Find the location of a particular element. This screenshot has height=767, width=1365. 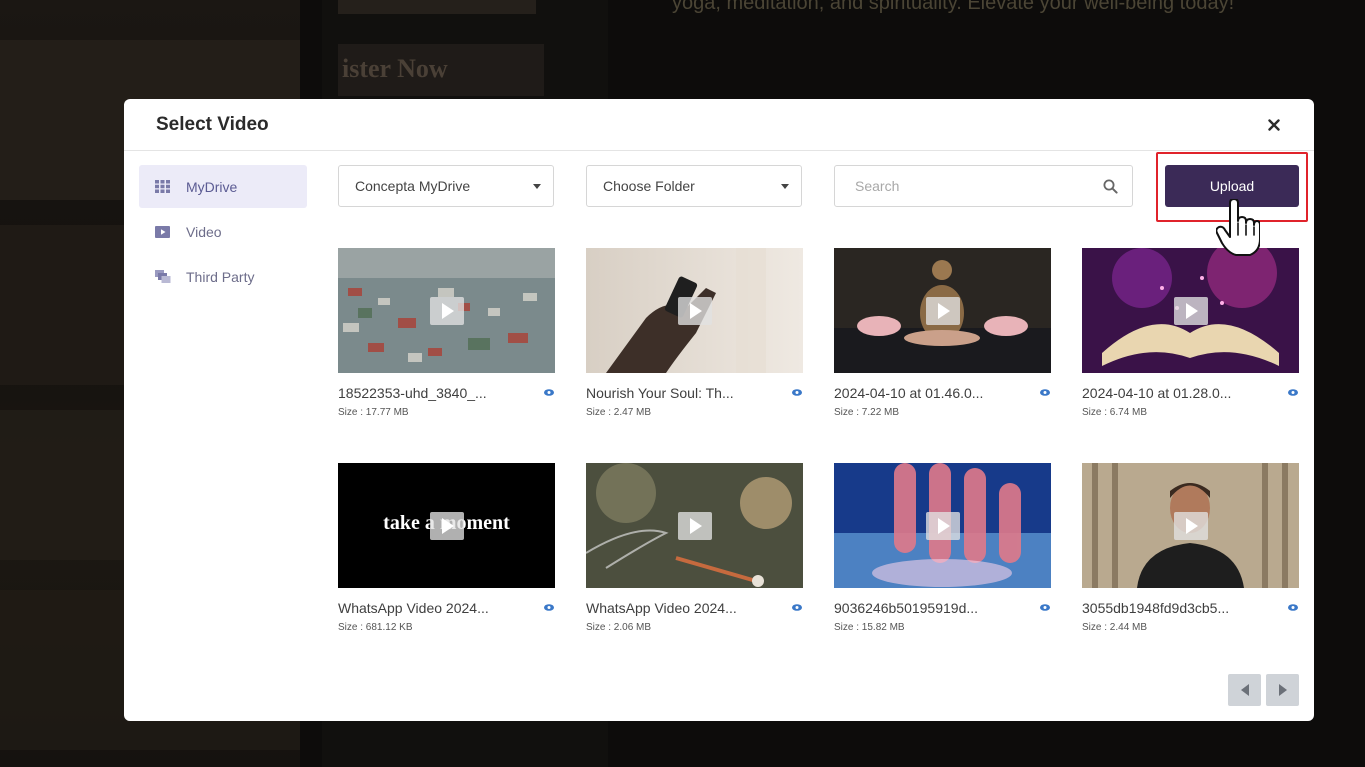

search-input is located at coordinates (979, 186).